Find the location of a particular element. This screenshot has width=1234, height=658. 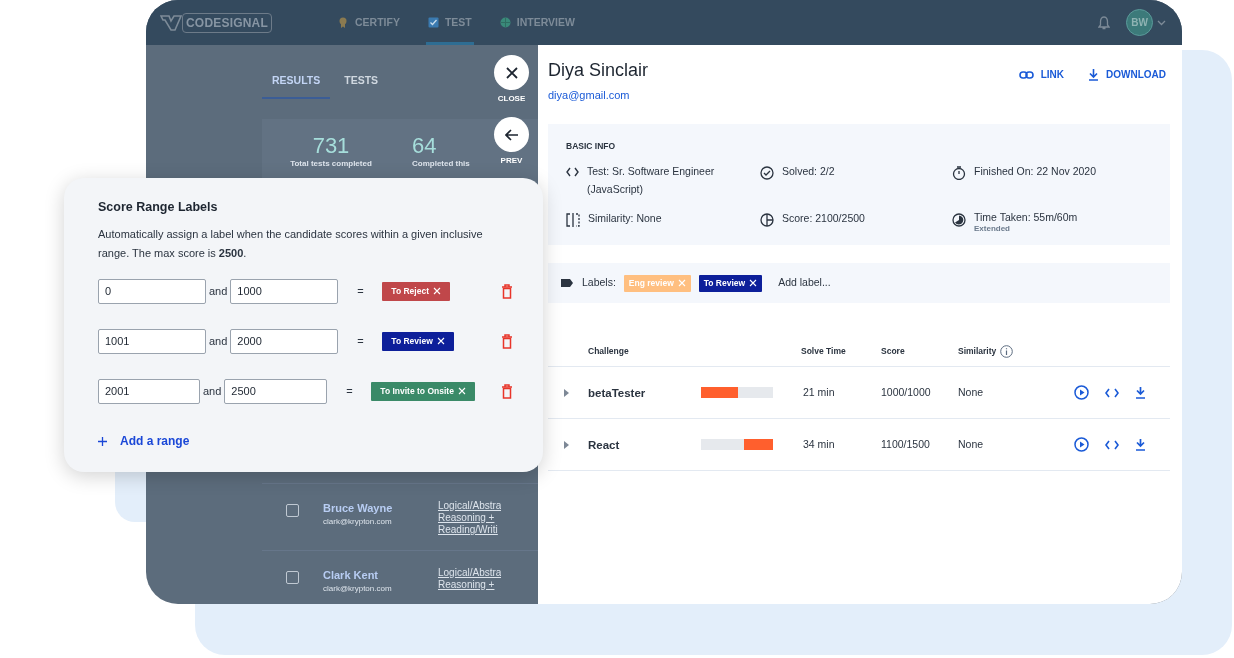

download-button: DOWNLOAD is located at coordinates (1127, 74).